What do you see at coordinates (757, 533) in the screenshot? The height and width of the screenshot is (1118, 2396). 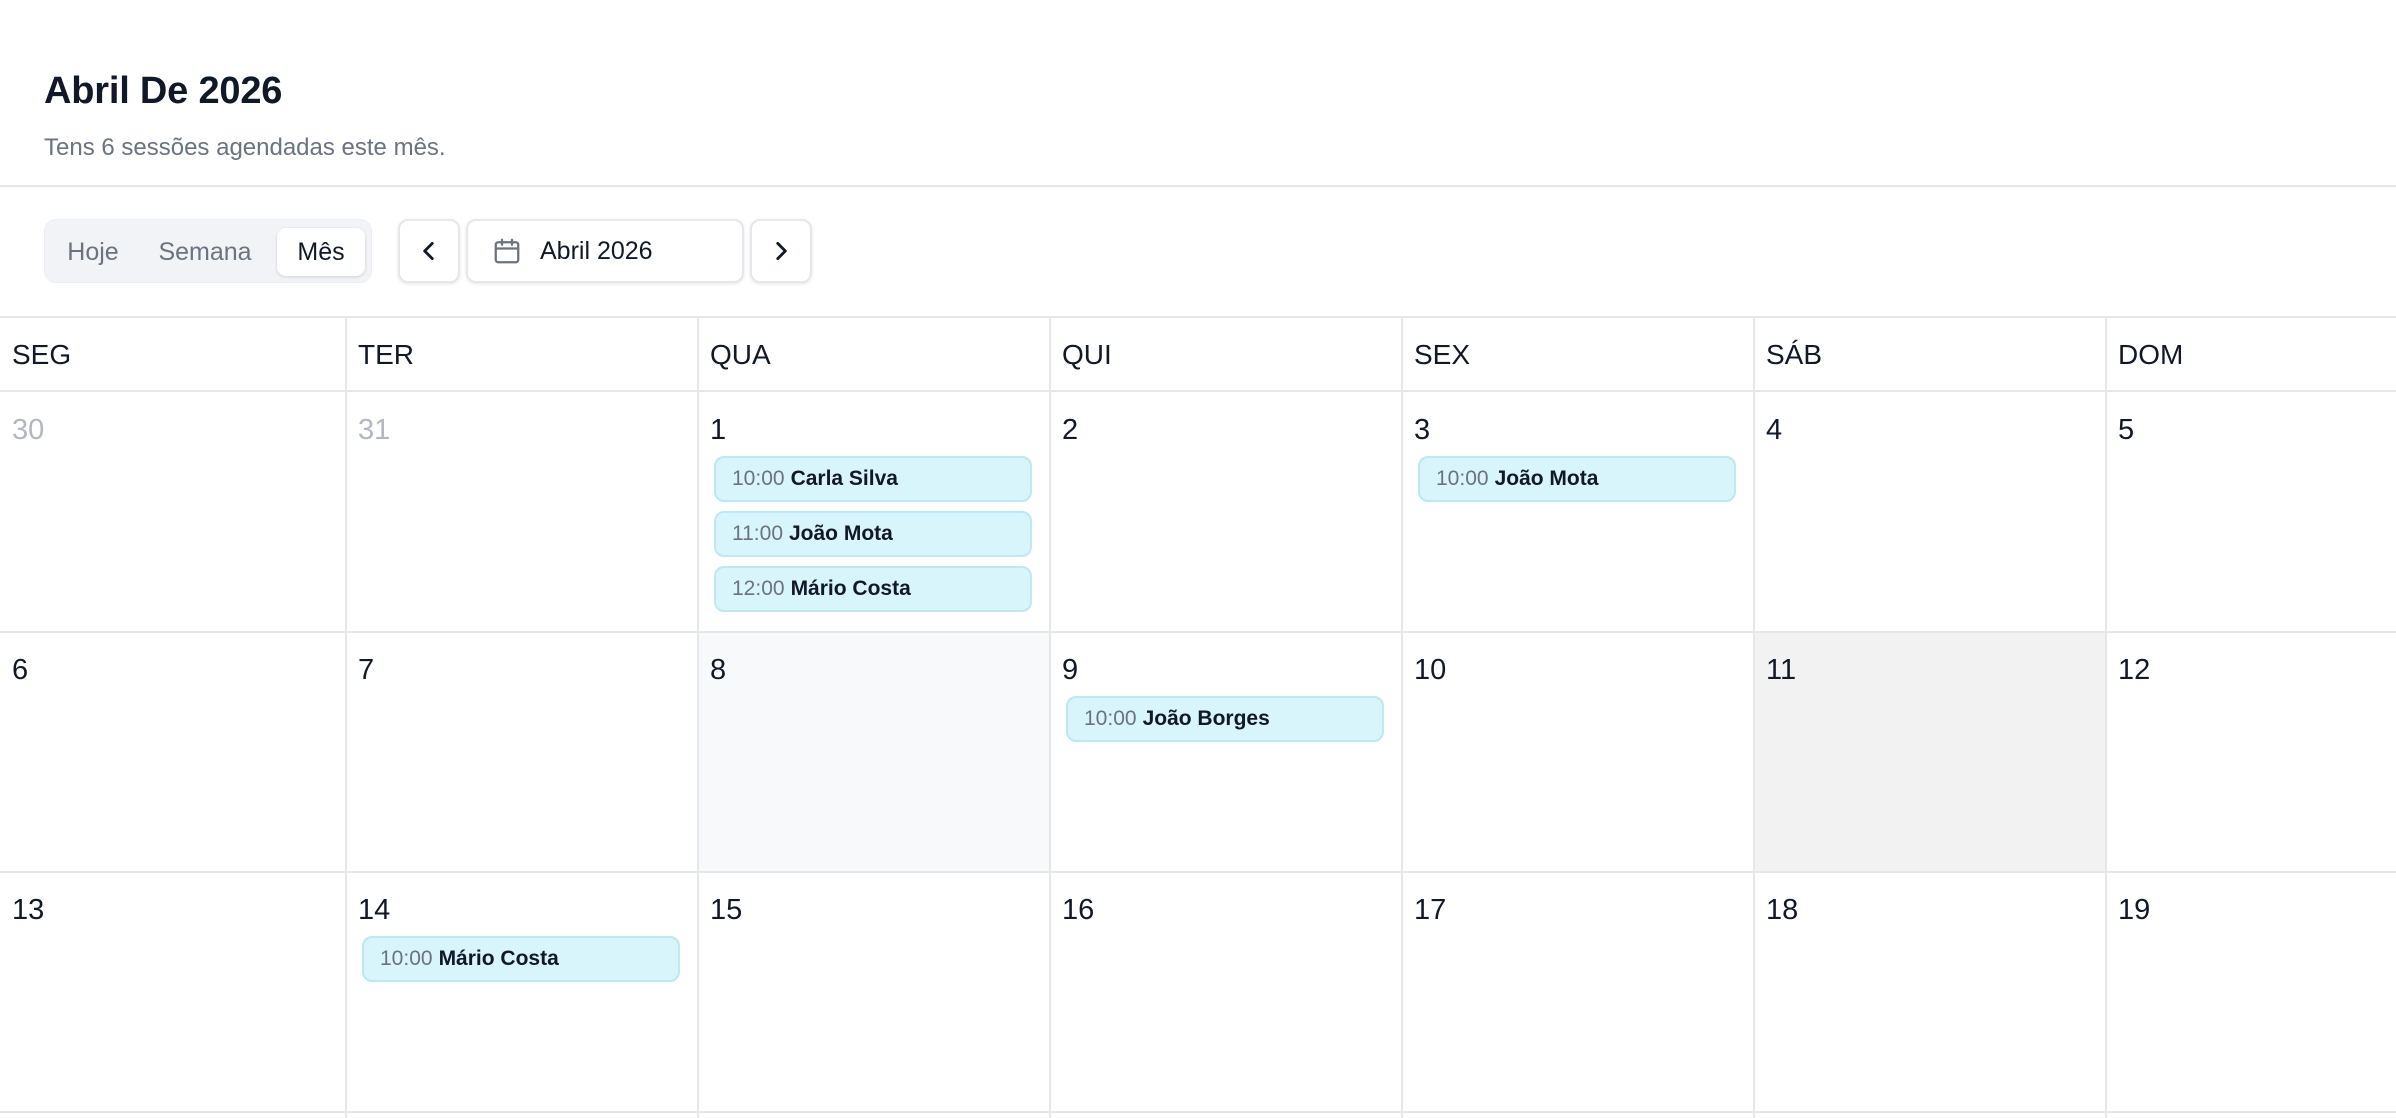 I see `event-time: 11:00` at bounding box center [757, 533].